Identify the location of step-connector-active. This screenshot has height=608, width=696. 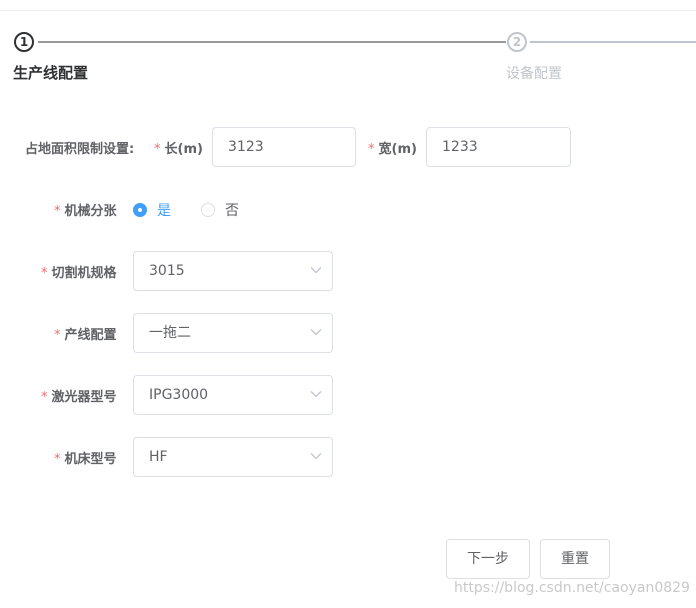
(272, 42).